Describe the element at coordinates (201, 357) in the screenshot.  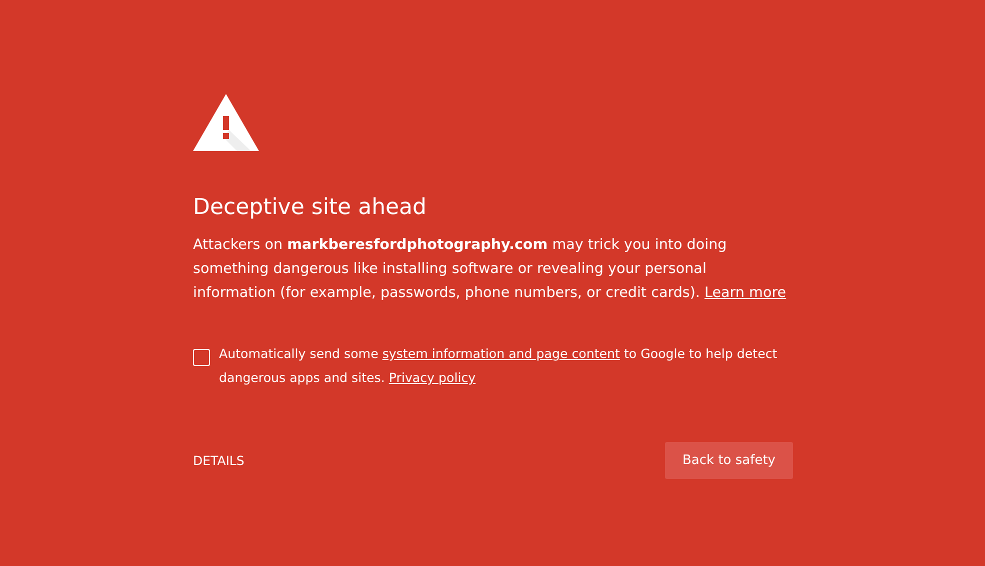
I see `consent-checkbox` at that location.